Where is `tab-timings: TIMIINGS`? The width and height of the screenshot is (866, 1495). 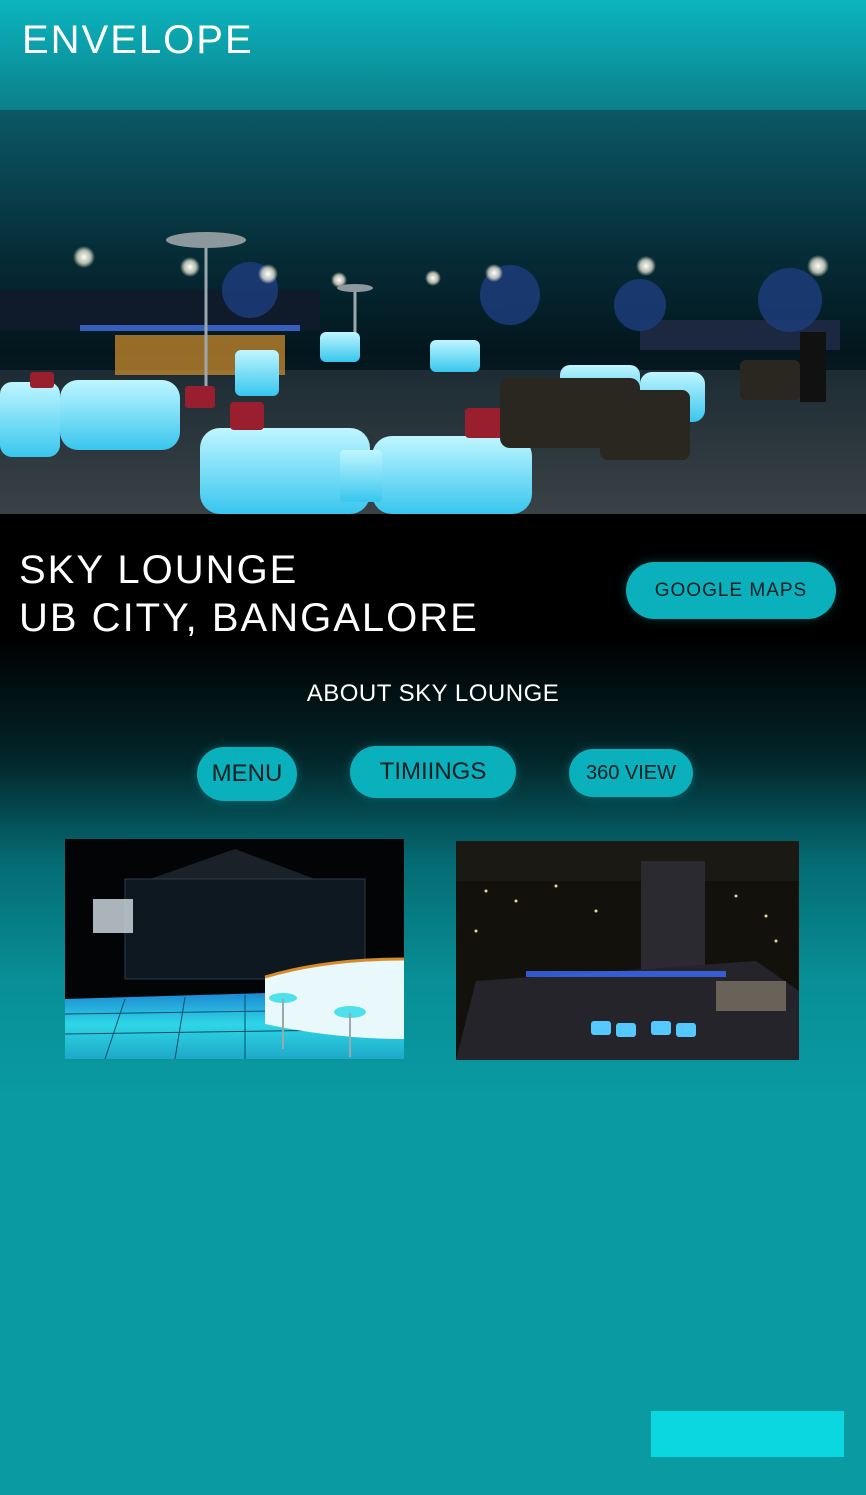
tab-timings: TIMIINGS is located at coordinates (433, 772).